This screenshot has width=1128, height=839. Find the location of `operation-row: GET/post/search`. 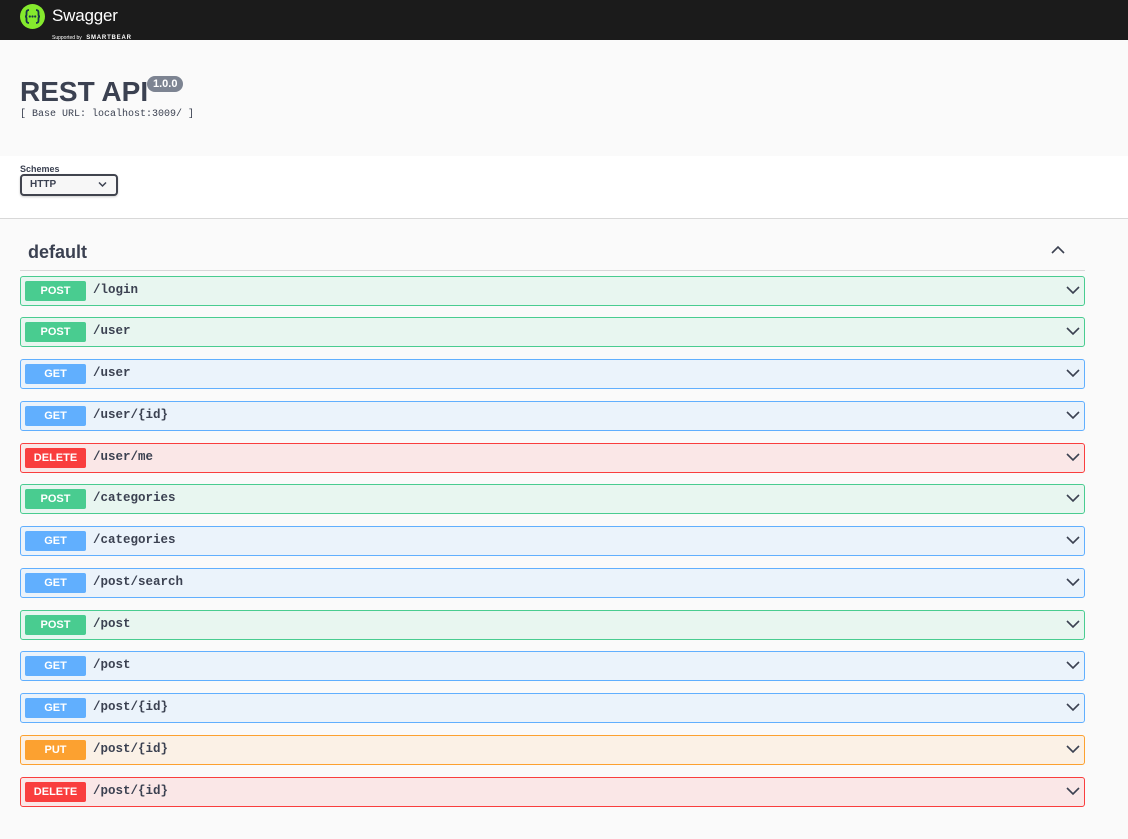

operation-row: GET/post/search is located at coordinates (552, 583).